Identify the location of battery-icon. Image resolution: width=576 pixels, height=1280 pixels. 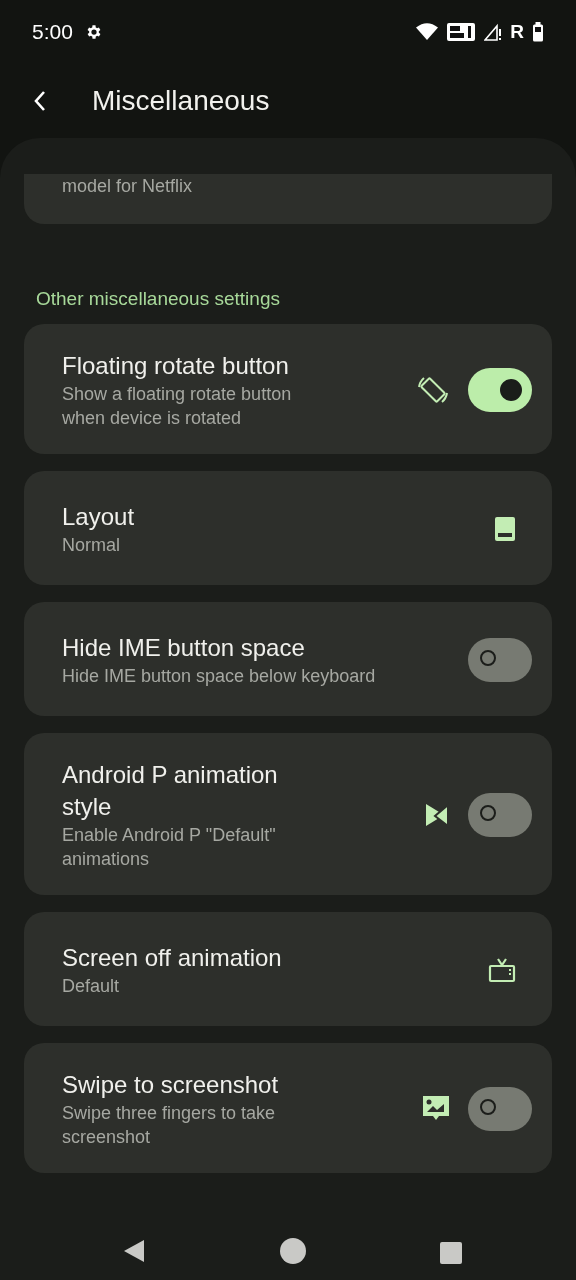
(538, 32).